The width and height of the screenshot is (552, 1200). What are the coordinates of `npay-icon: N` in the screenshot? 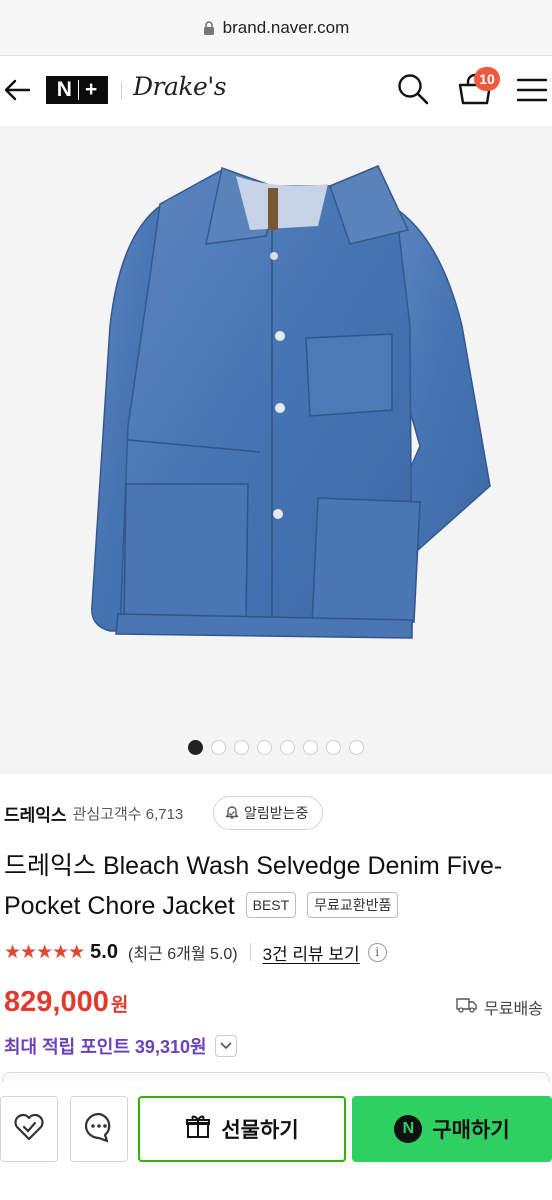 It's located at (408, 1129).